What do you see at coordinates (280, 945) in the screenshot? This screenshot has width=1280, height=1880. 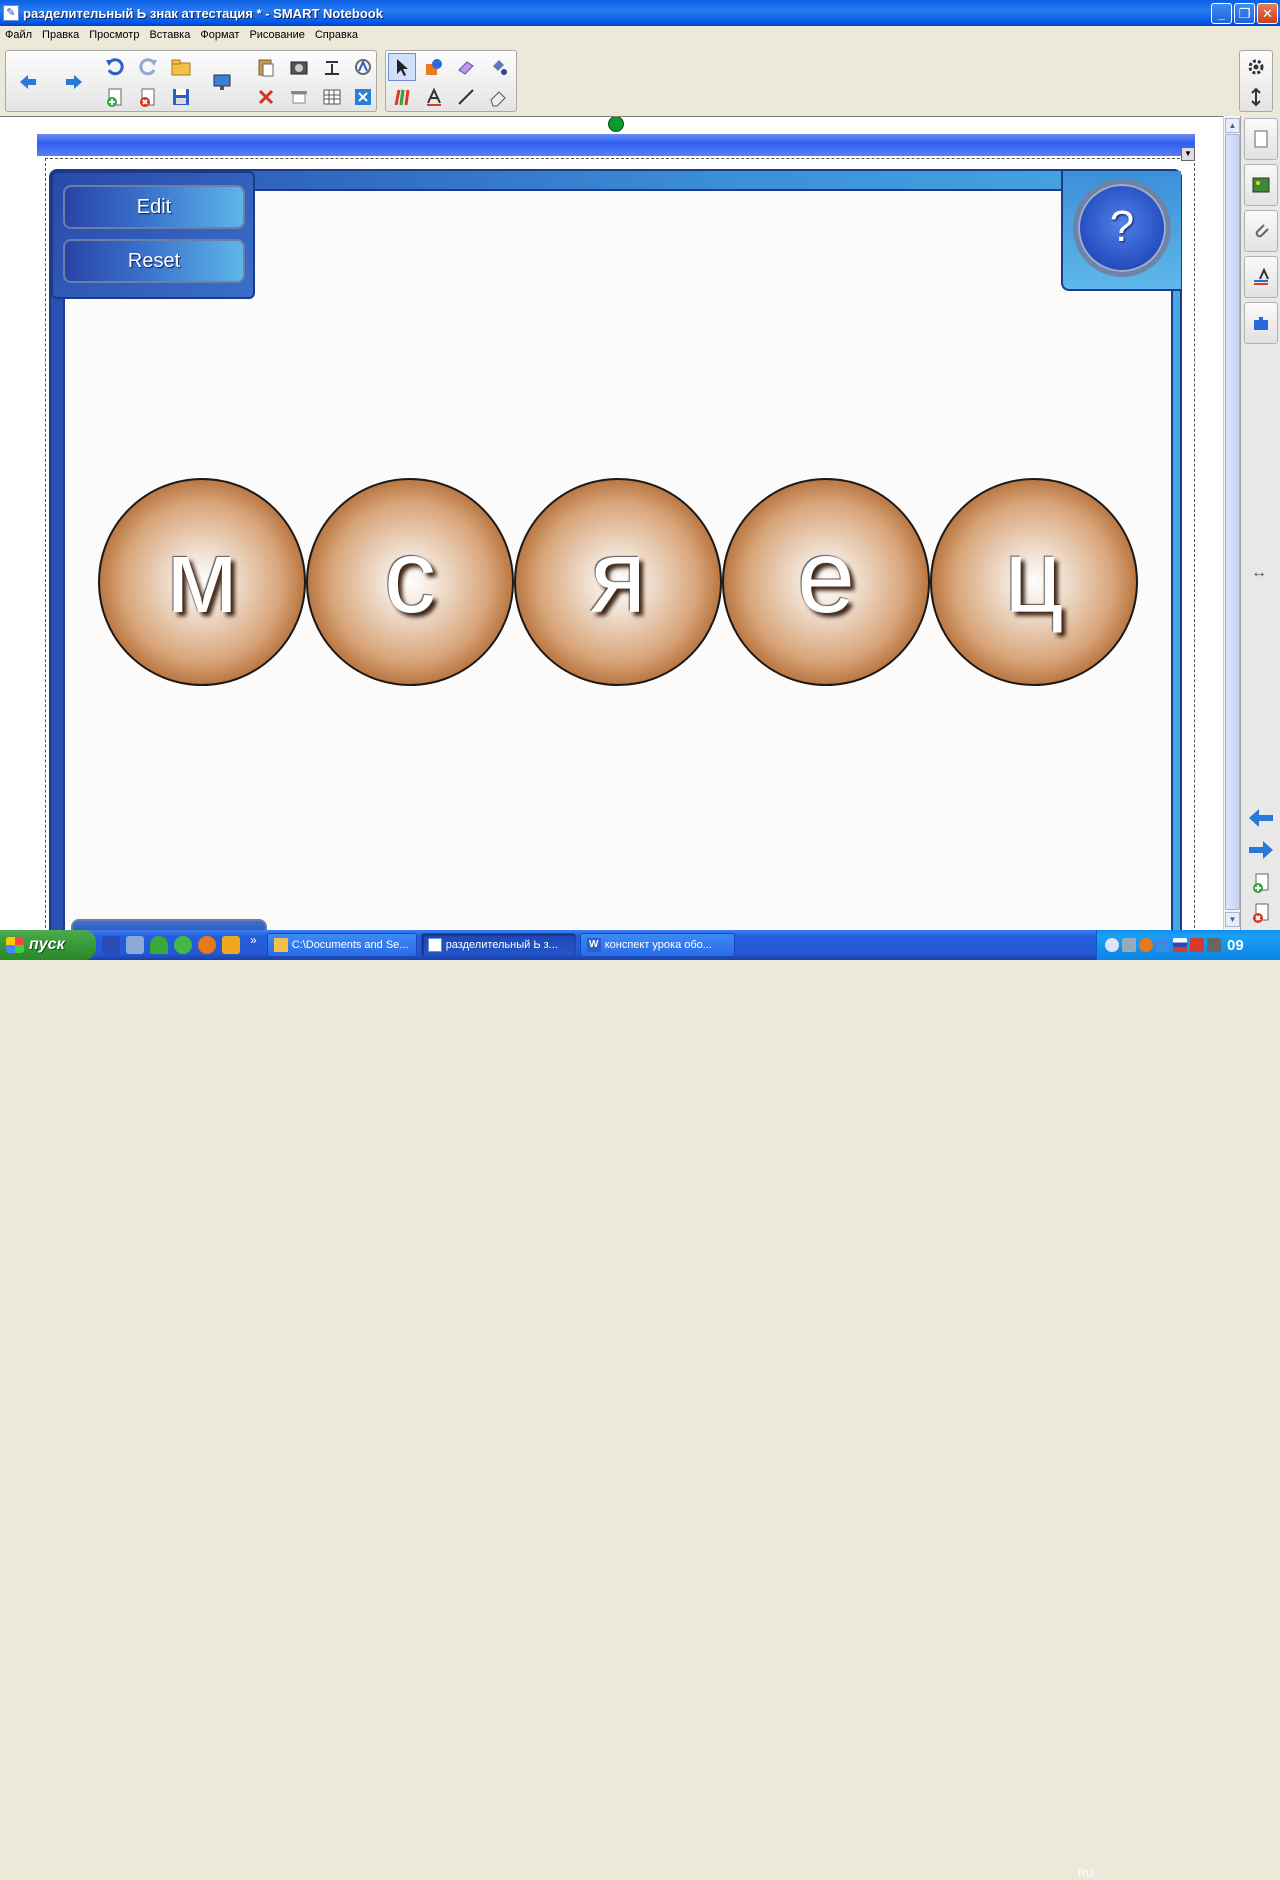 I see `folder-icon` at bounding box center [280, 945].